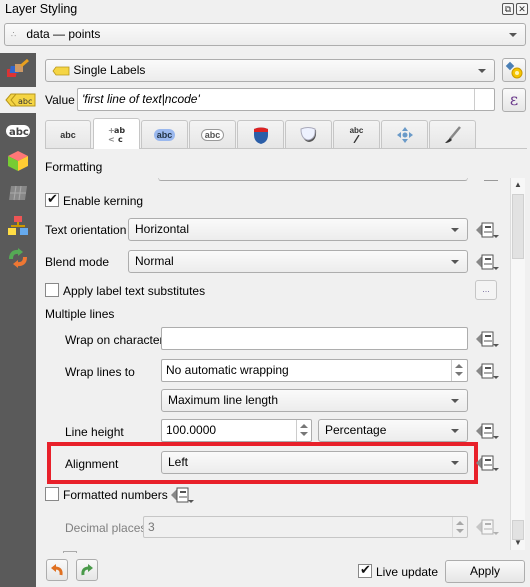 This screenshot has height=587, width=530. What do you see at coordinates (308, 134) in the screenshot?
I see `tab-shadow` at bounding box center [308, 134].